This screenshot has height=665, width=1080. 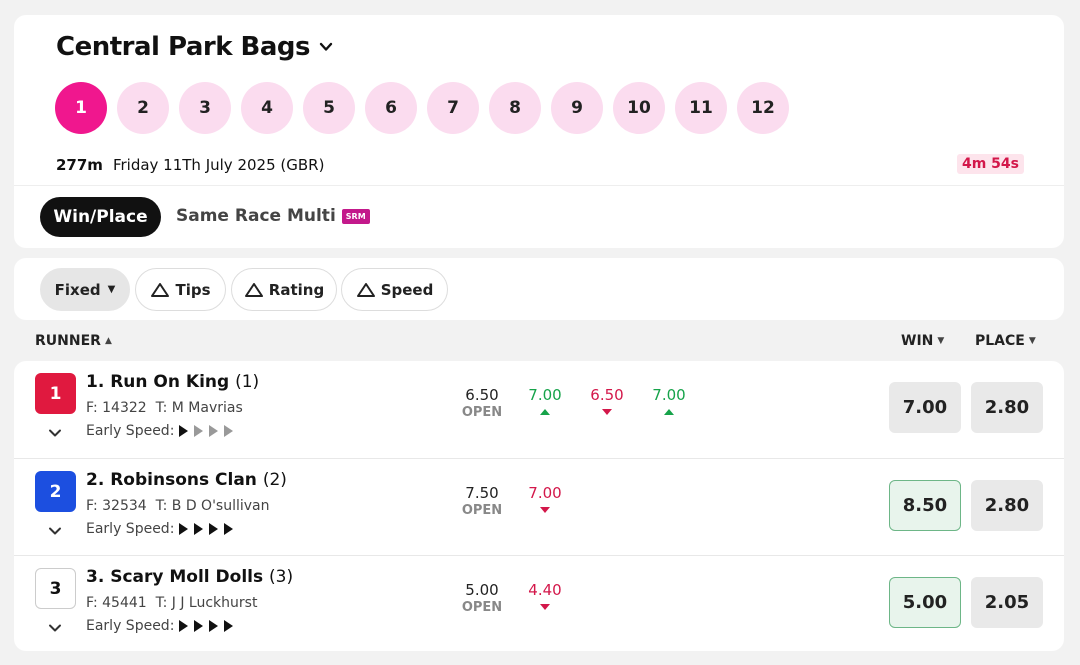 I want to click on race-number-button: 11, so click(x=701, y=108).